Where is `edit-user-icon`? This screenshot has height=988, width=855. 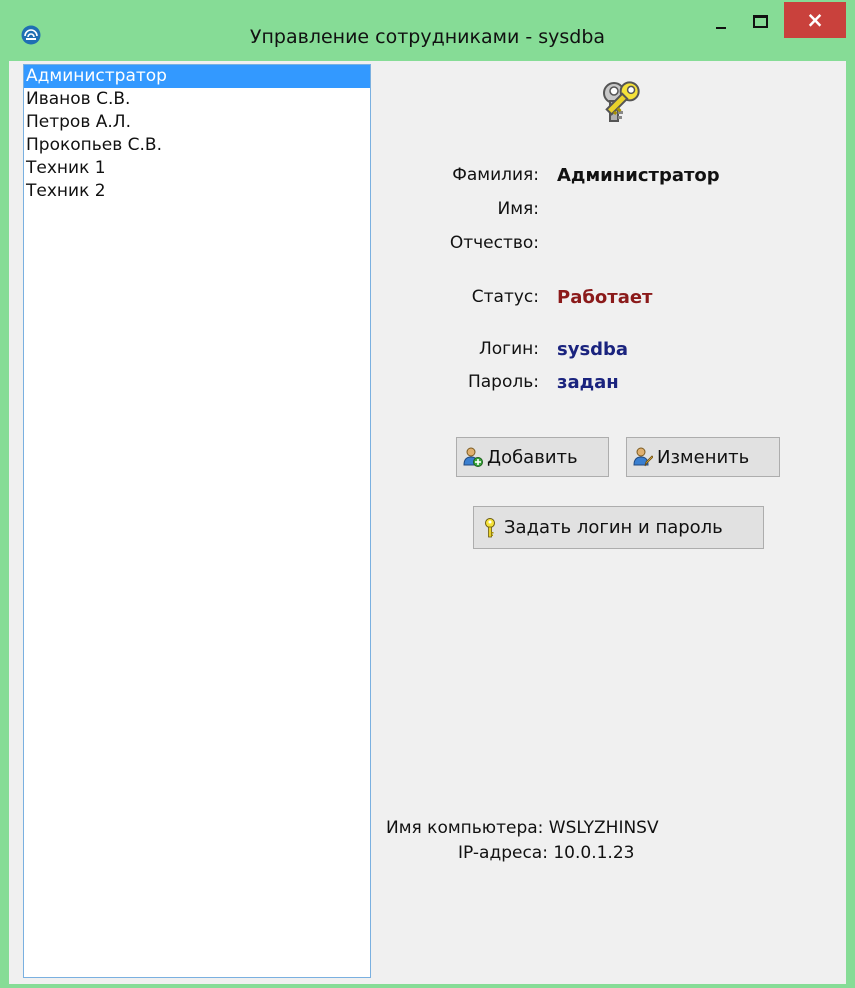
edit-user-icon is located at coordinates (643, 457).